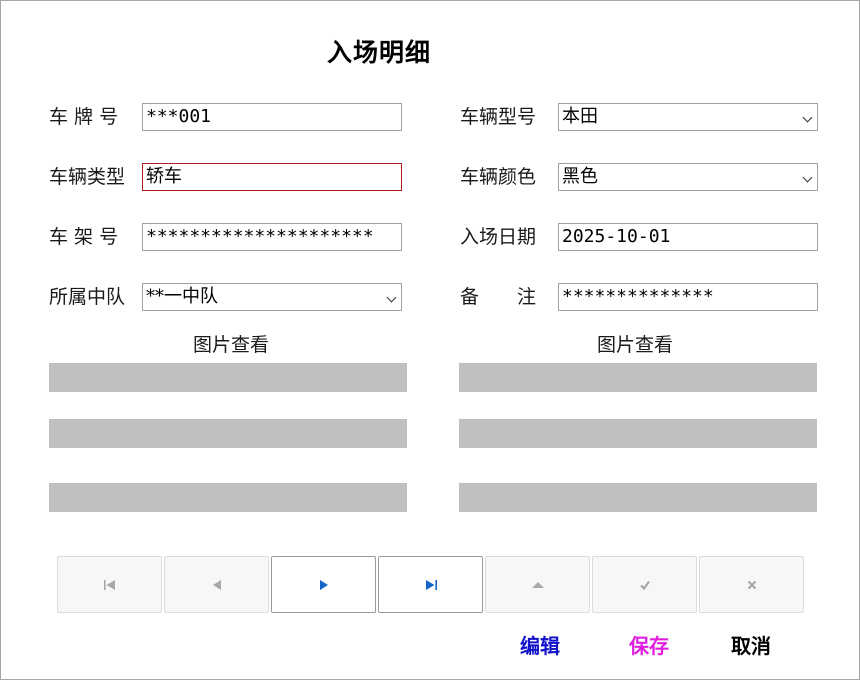  I want to click on cancel-record-button, so click(751, 584).